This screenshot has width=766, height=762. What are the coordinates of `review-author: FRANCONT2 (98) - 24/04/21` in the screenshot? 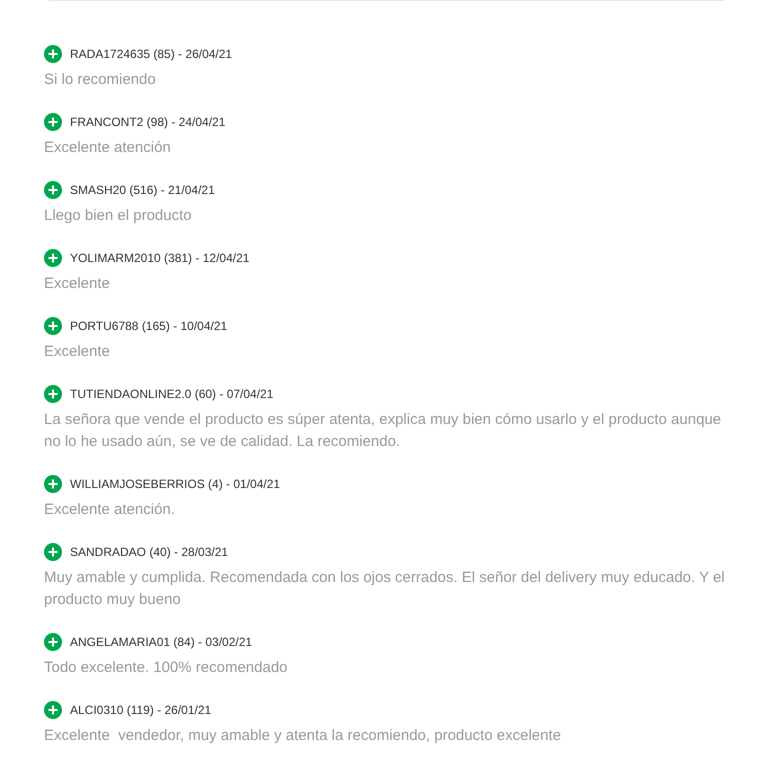 It's located at (148, 122).